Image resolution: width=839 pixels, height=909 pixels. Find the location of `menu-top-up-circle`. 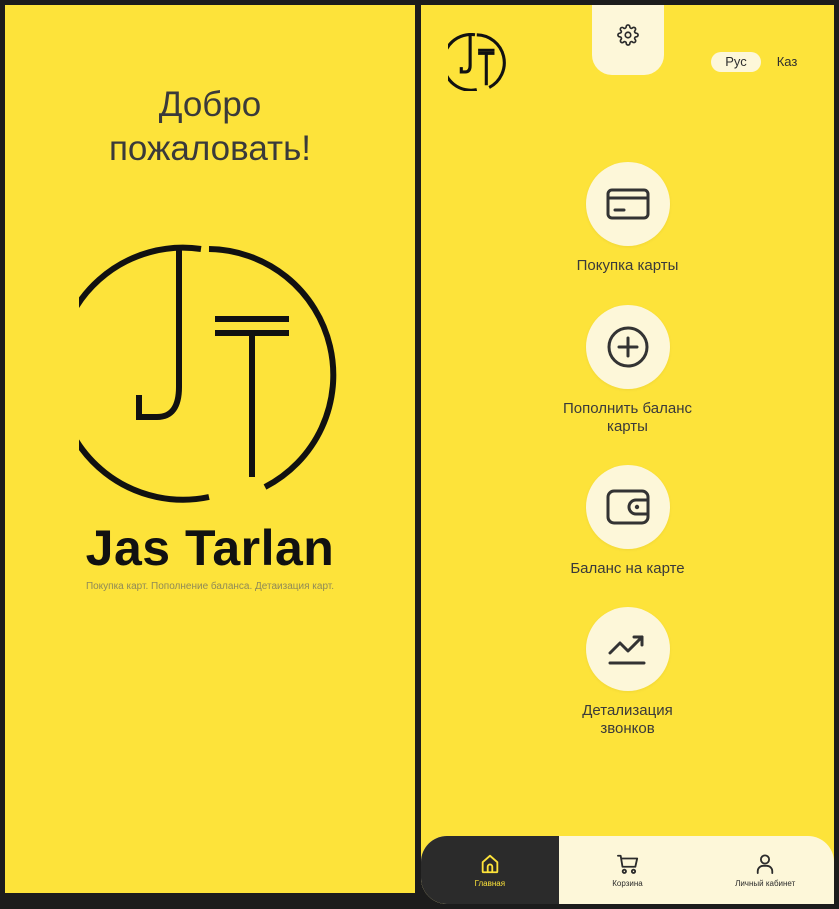

menu-top-up-circle is located at coordinates (627, 347).